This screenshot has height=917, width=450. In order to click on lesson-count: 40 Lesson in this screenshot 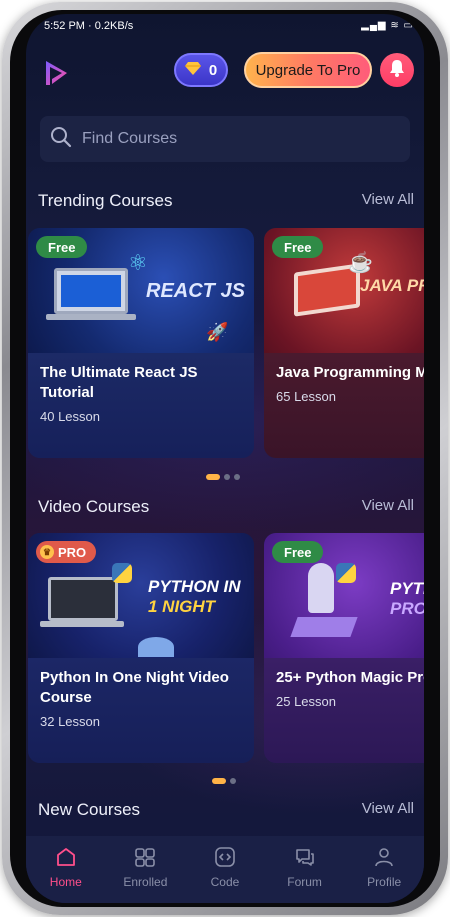, I will do `click(70, 416)`.